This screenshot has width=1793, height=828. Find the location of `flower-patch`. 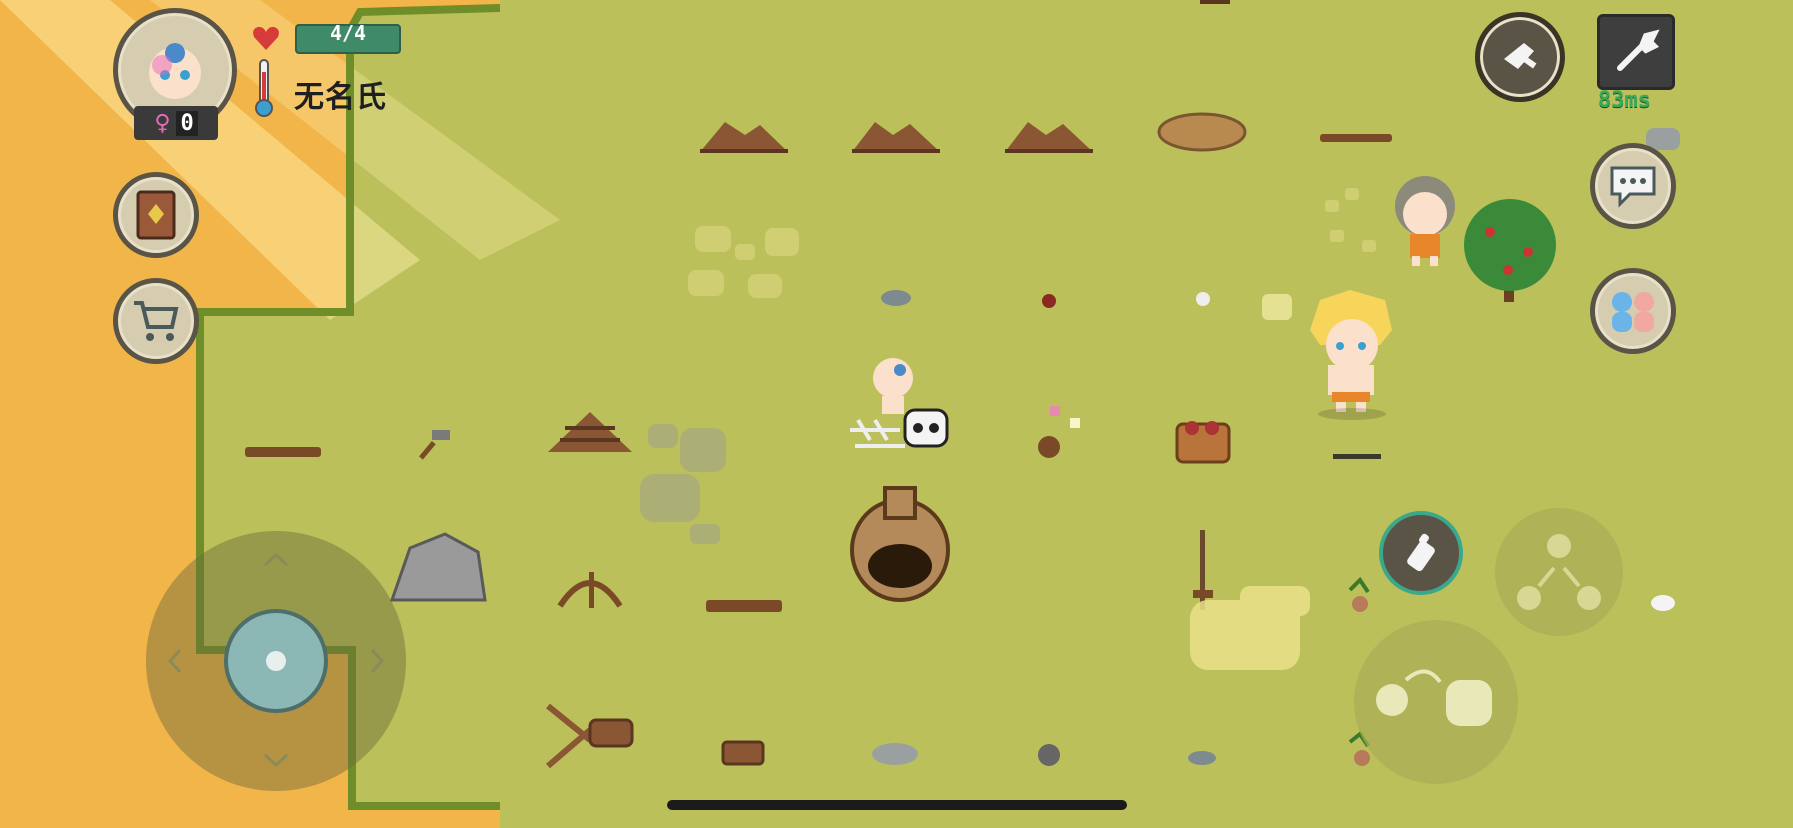

flower-patch is located at coordinates (1065, 417).